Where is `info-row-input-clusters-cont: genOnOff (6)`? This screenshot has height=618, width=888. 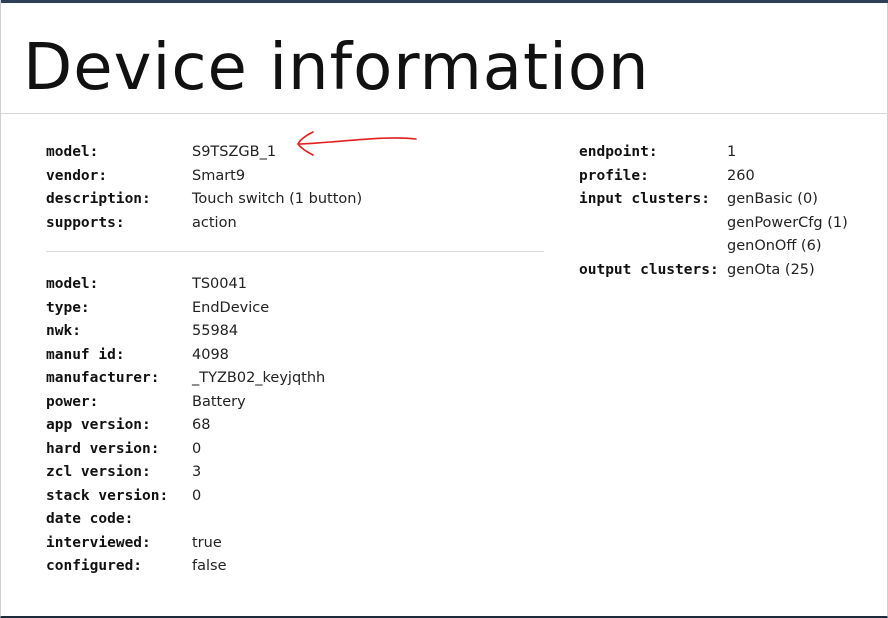 info-row-input-clusters-cont: genOnOff (6) is located at coordinates (729, 247).